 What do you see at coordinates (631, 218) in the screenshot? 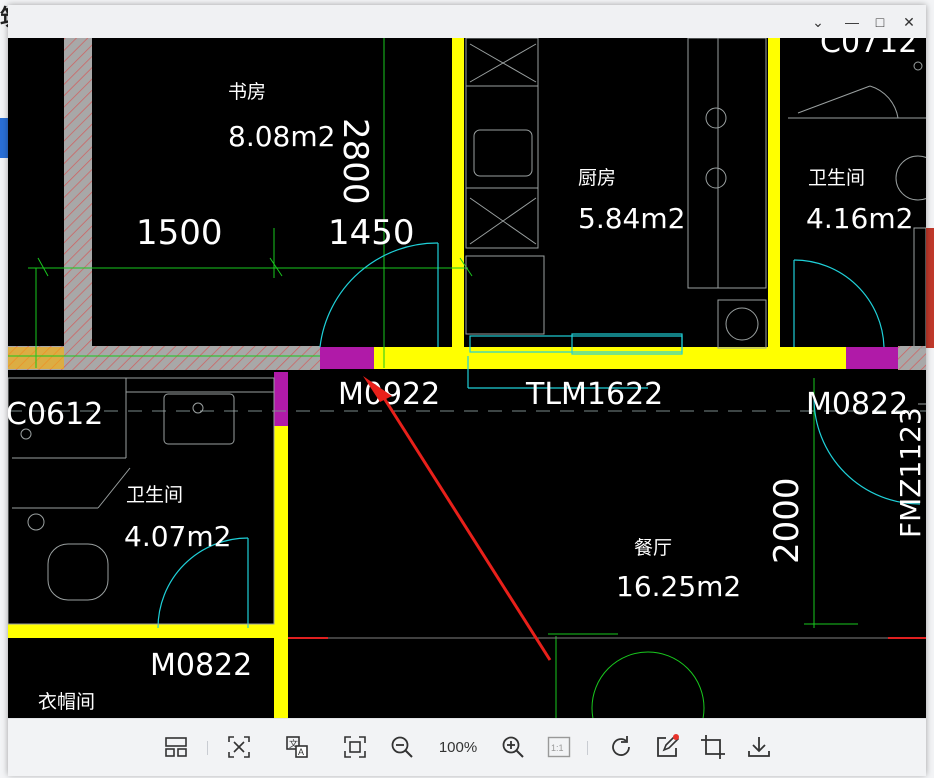
I see `room-area: 5.84m2` at bounding box center [631, 218].